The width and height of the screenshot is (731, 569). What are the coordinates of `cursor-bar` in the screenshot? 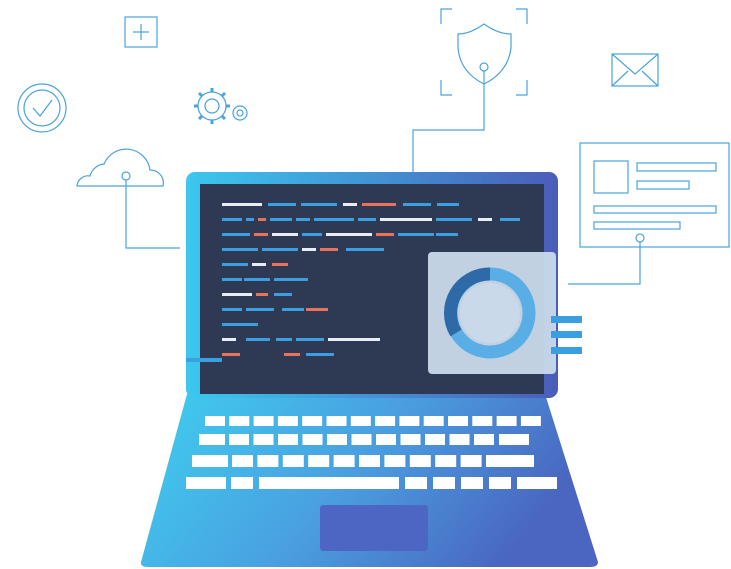 It's located at (204, 360).